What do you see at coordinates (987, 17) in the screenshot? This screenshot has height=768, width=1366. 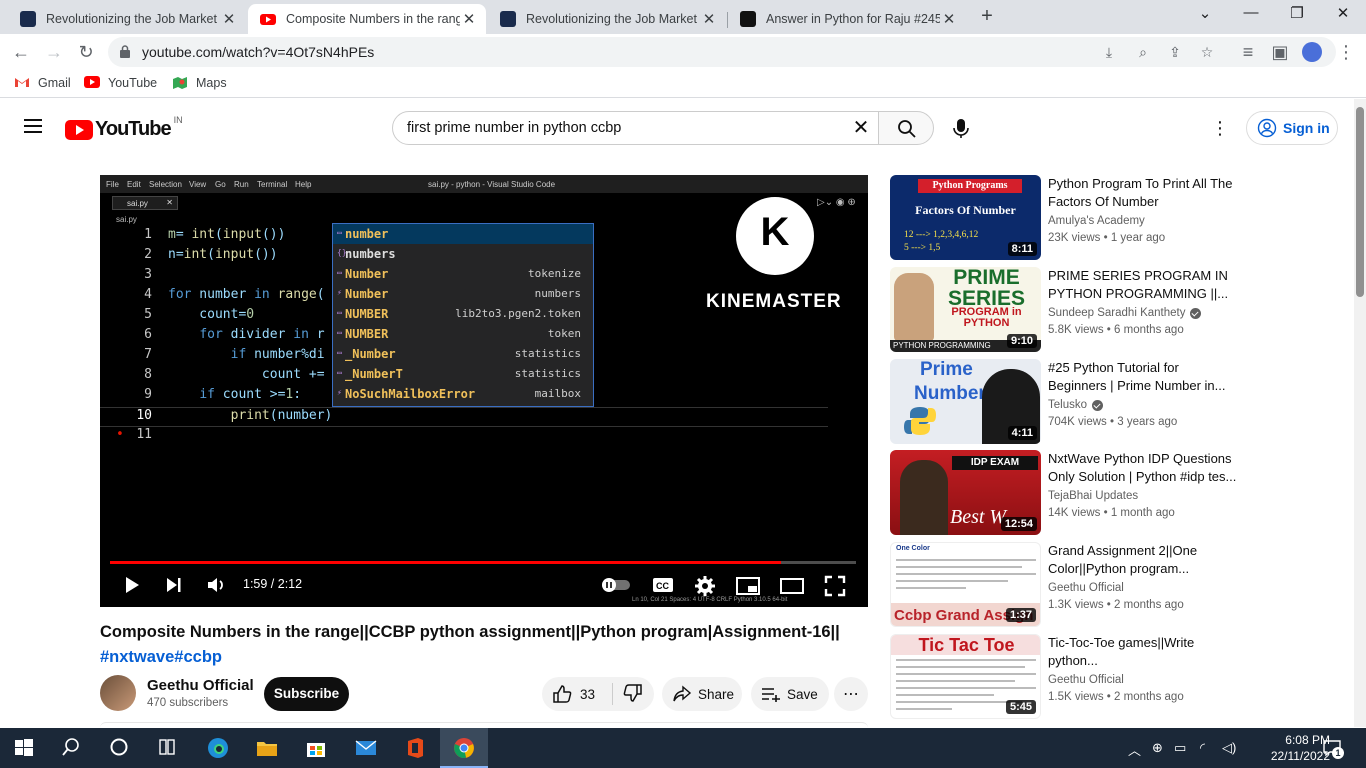 I see `new-tab-button: +` at bounding box center [987, 17].